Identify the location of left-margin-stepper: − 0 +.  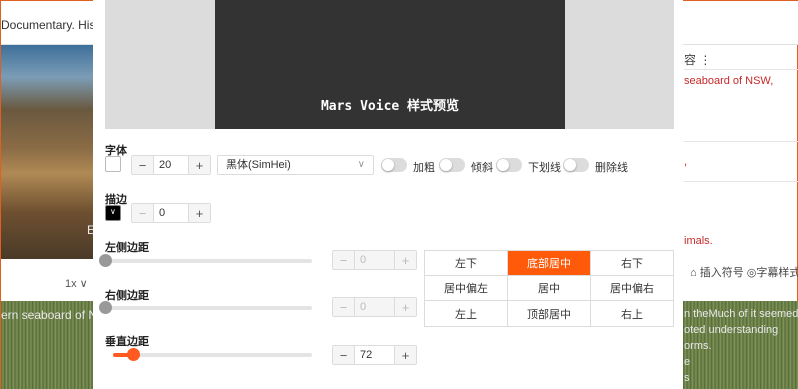
(374, 260).